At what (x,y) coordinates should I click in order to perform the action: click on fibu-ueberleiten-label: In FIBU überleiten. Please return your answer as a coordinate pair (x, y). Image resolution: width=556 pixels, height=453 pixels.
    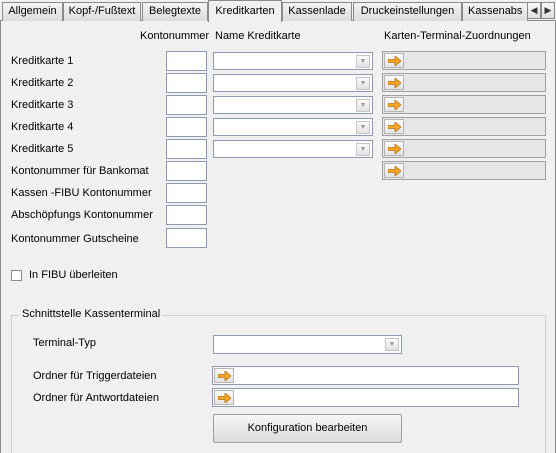
    Looking at the image, I should click on (73, 275).